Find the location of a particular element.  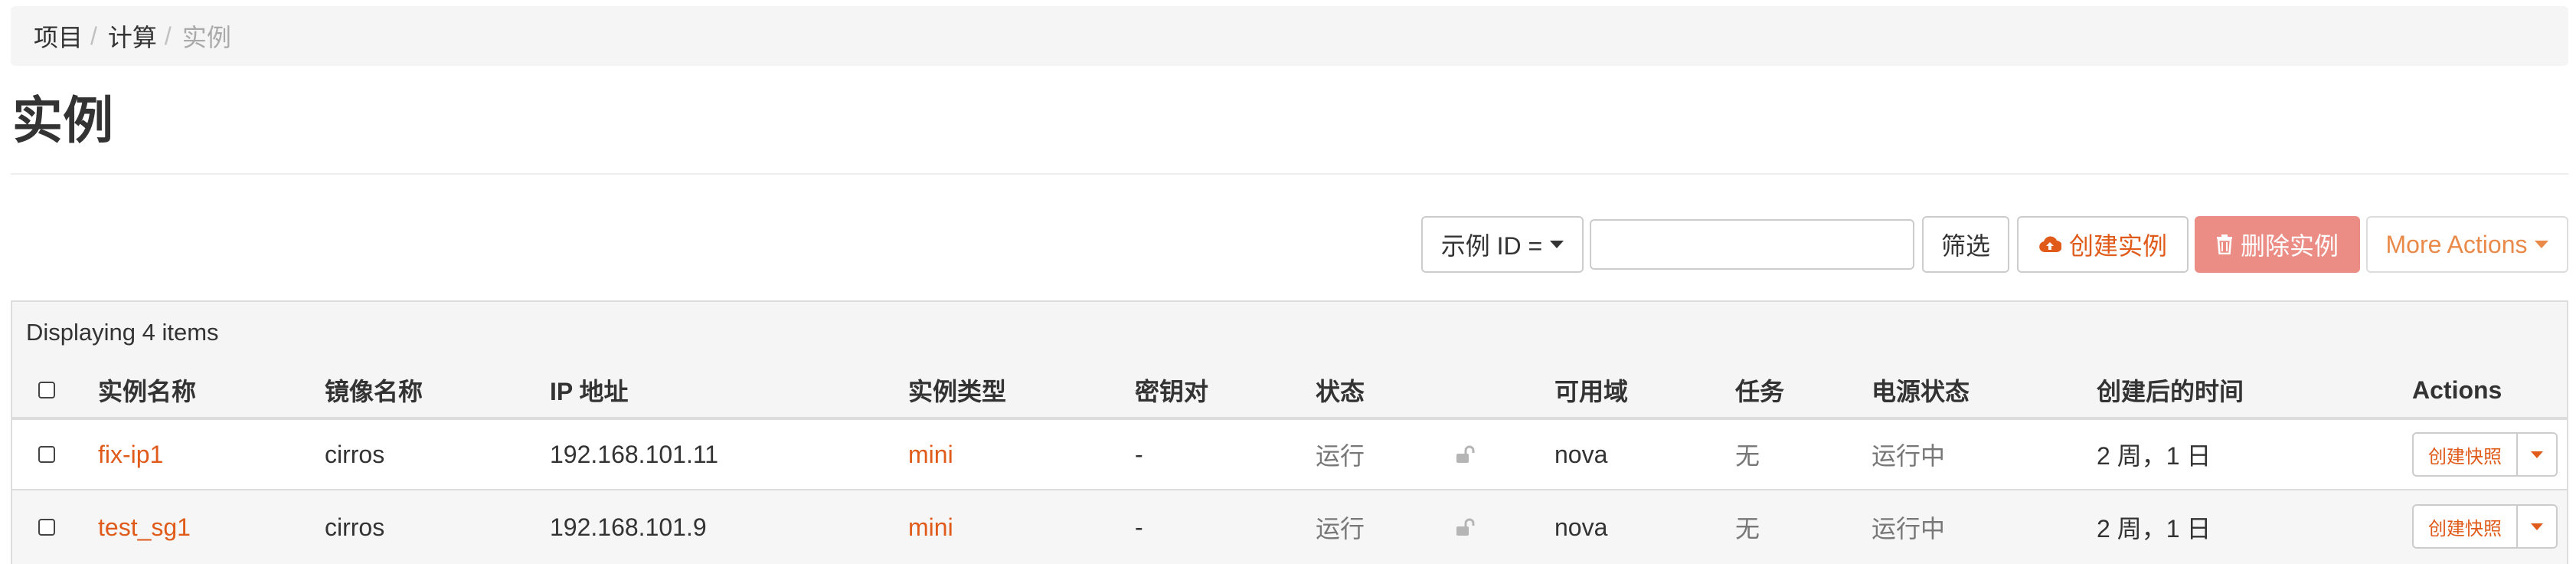

breadcrumb-item-project: 项目 is located at coordinates (58, 36).